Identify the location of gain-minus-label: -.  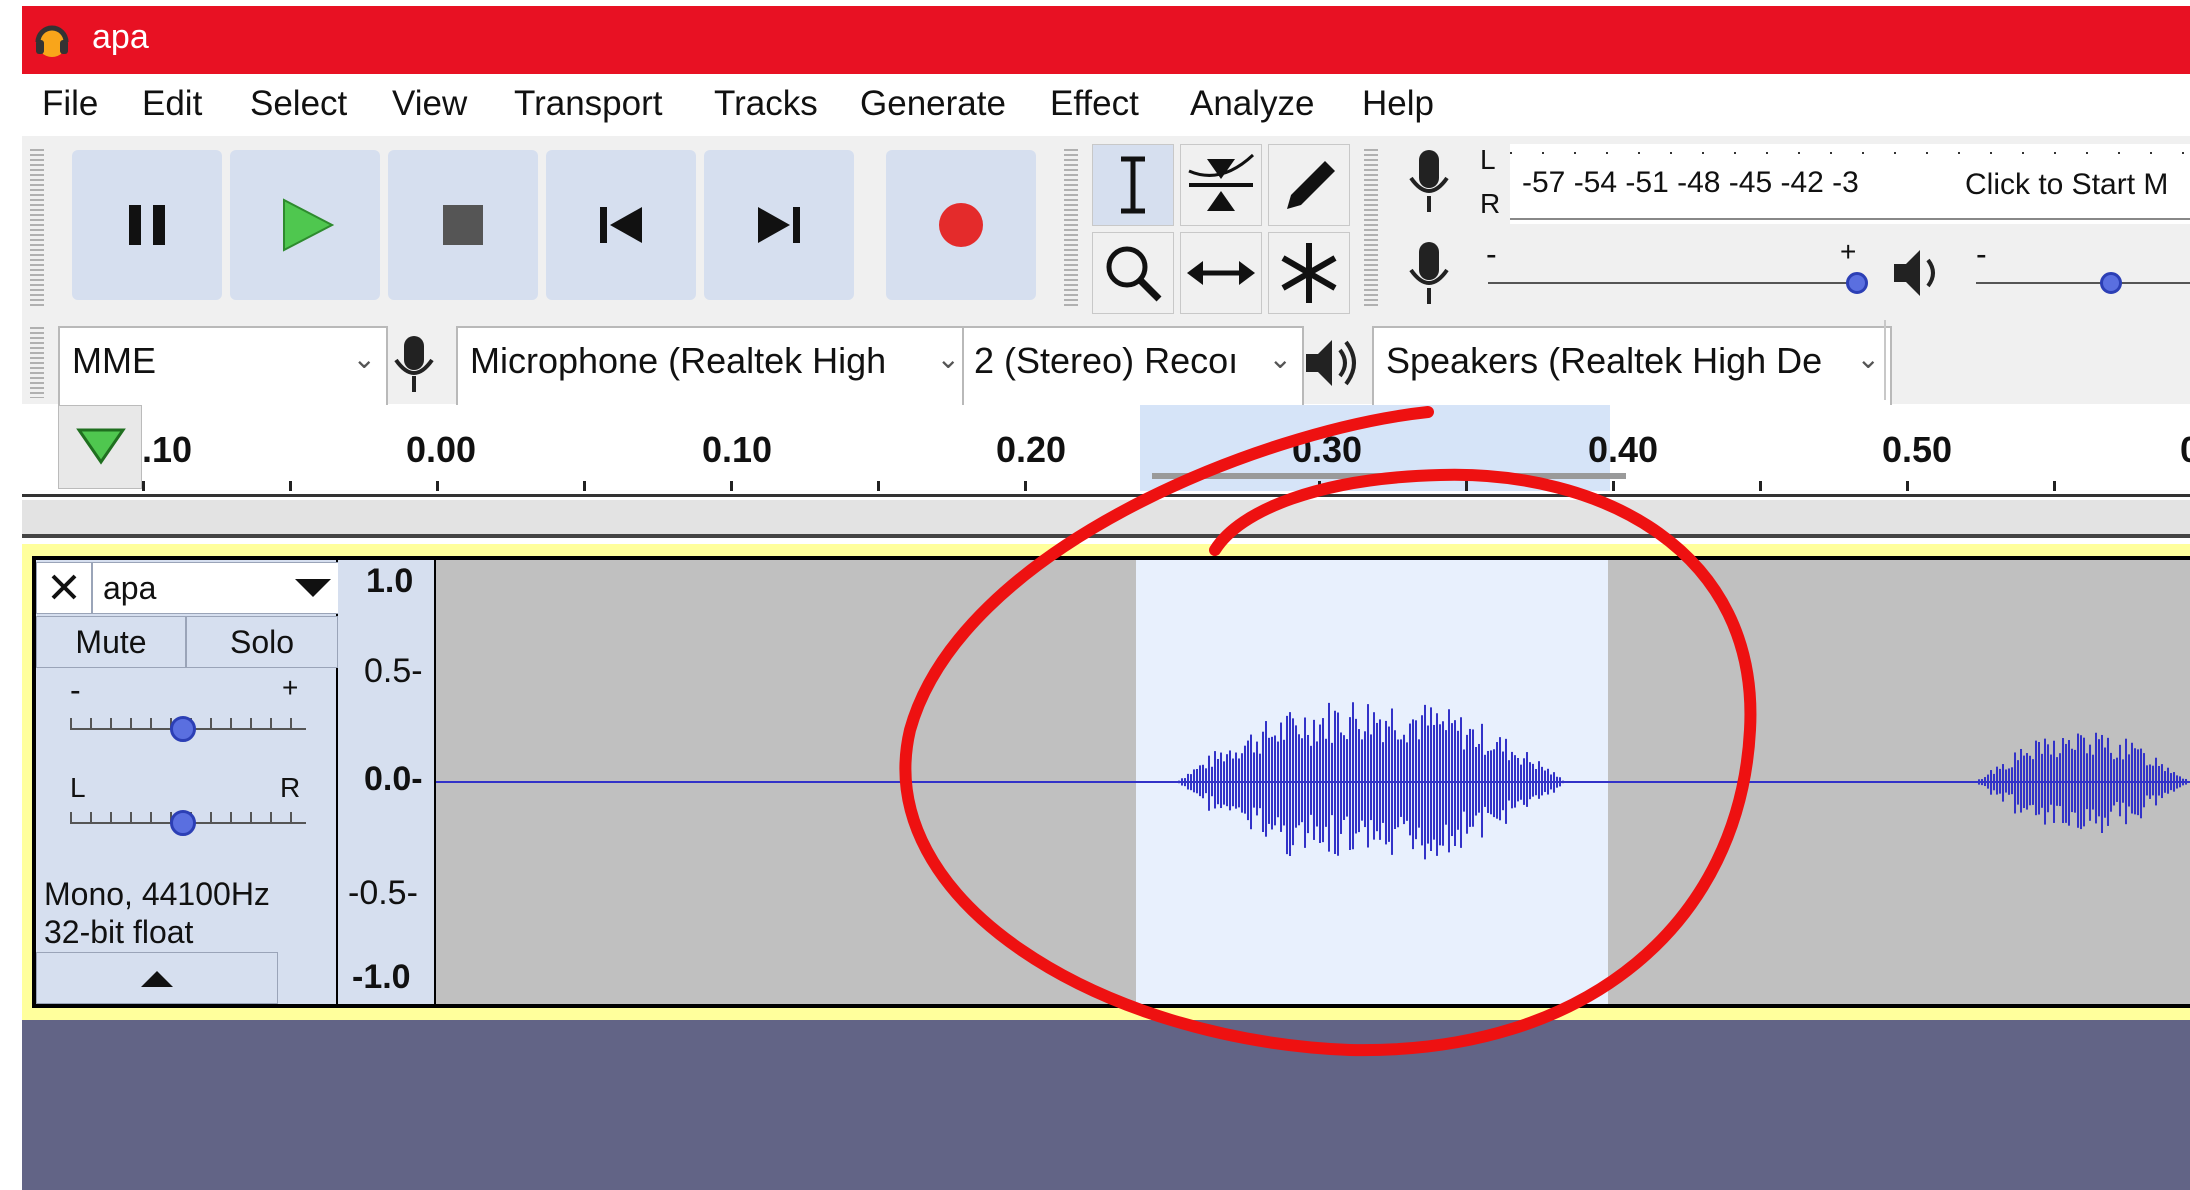
(75, 690).